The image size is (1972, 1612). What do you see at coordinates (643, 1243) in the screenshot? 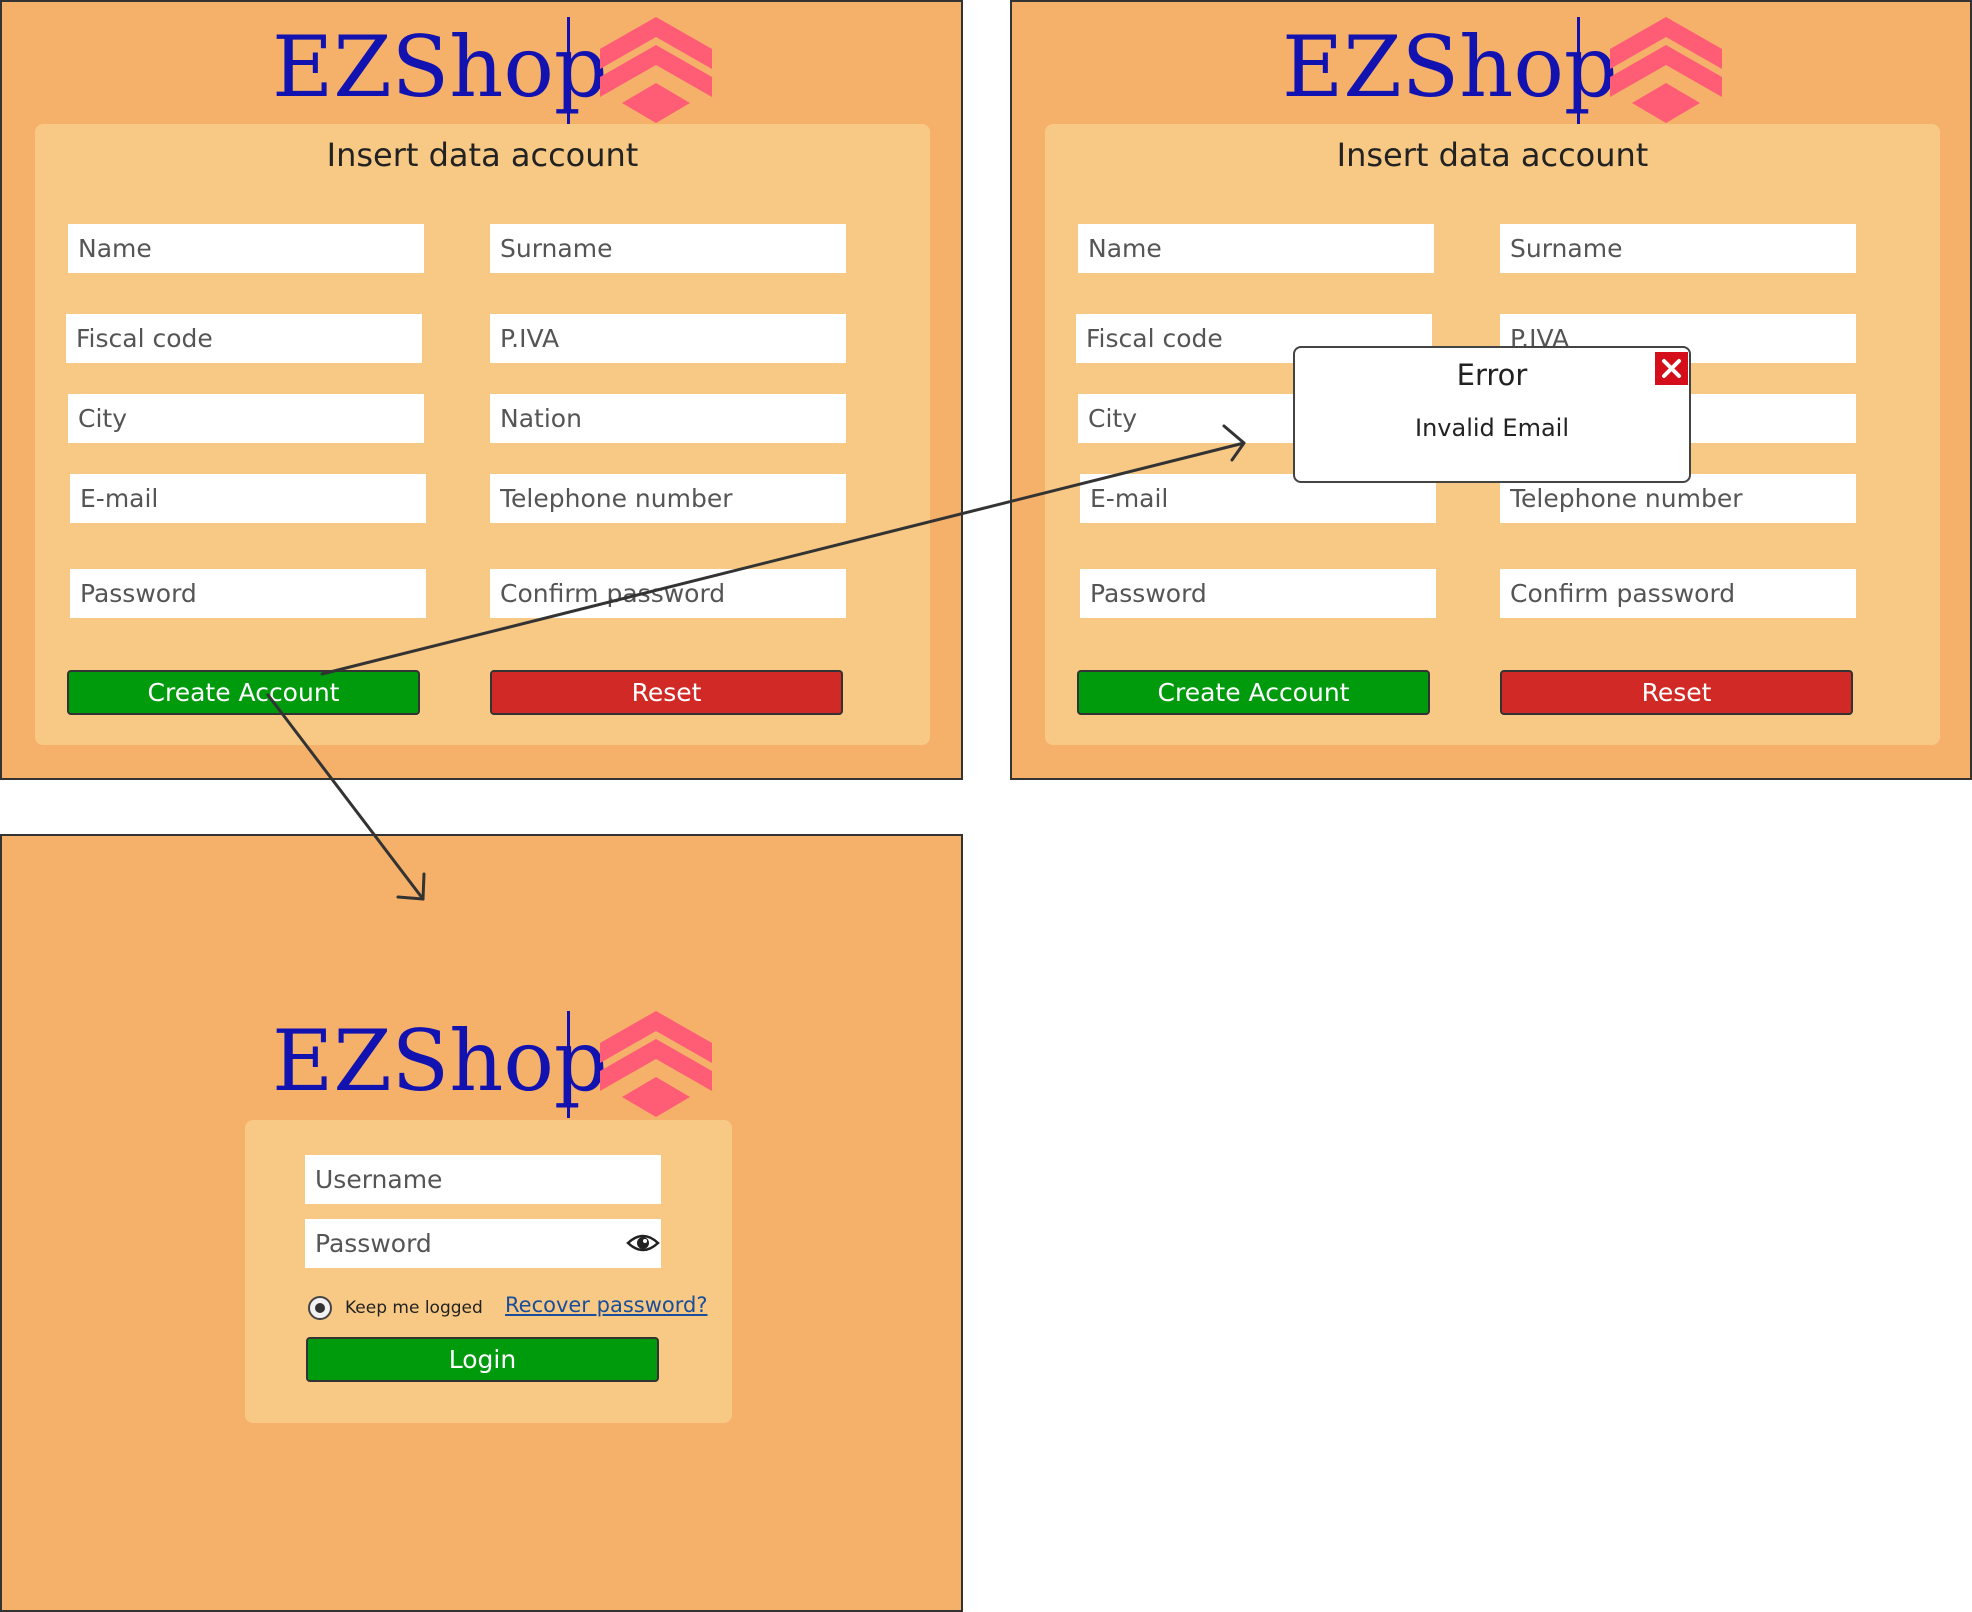
I see `eye-icon` at bounding box center [643, 1243].